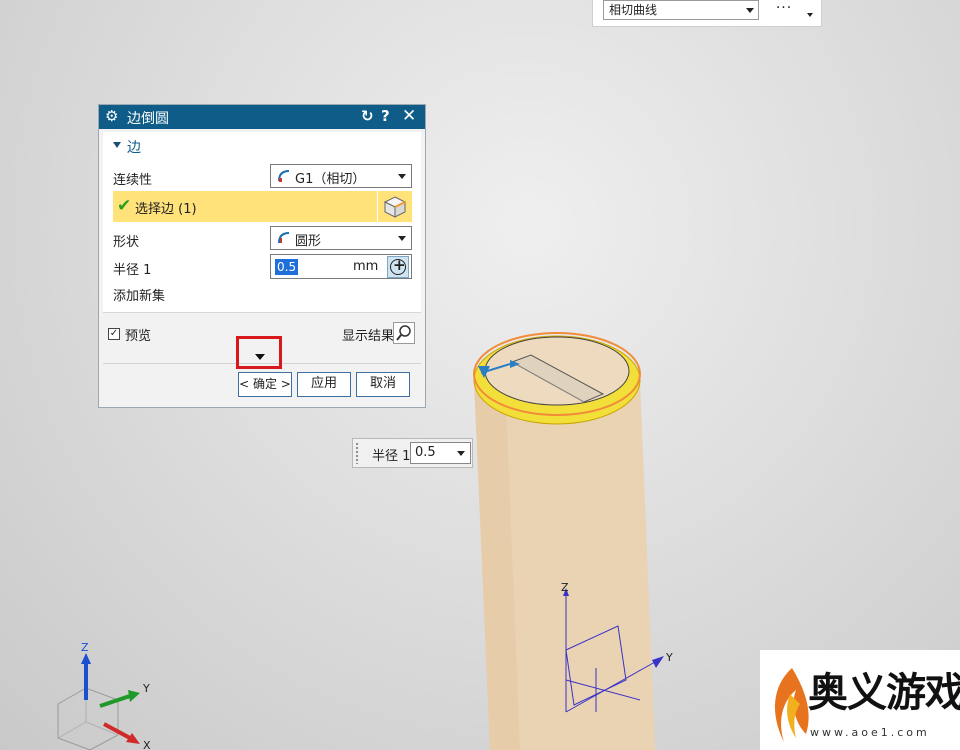  What do you see at coordinates (133, 180) in the screenshot?
I see `continuity-label: 连续性` at bounding box center [133, 180].